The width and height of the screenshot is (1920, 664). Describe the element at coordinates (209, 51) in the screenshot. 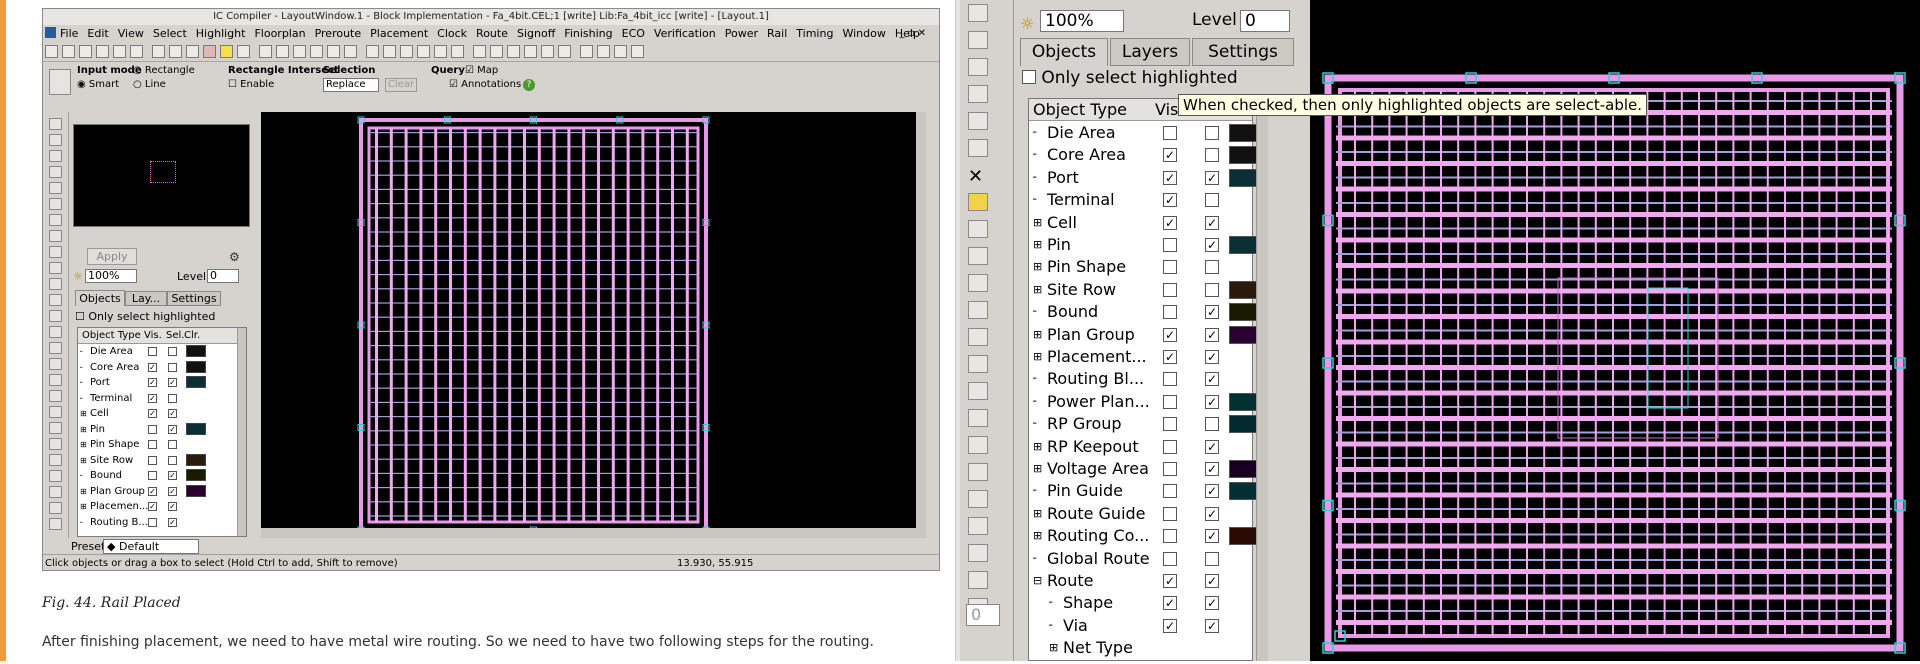

I see `delete-icon` at that location.